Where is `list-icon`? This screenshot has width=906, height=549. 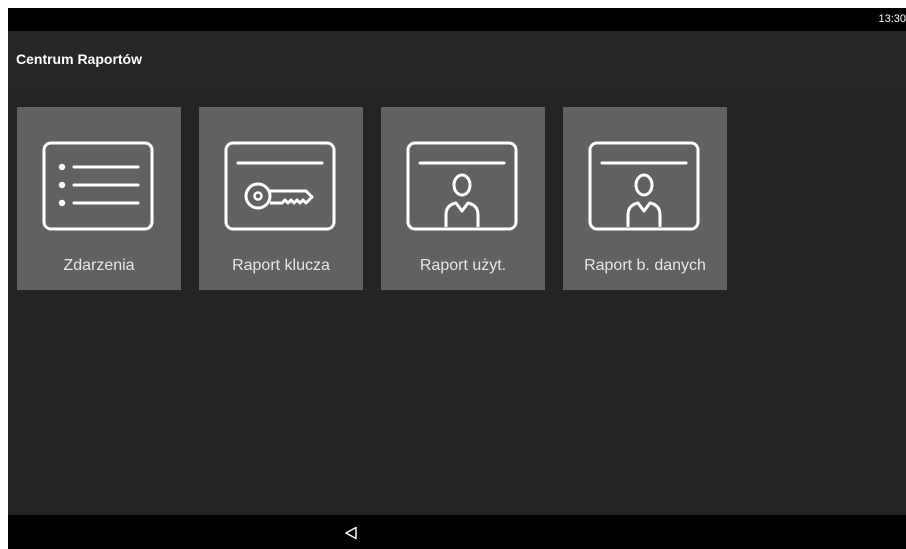
list-icon is located at coordinates (98, 186).